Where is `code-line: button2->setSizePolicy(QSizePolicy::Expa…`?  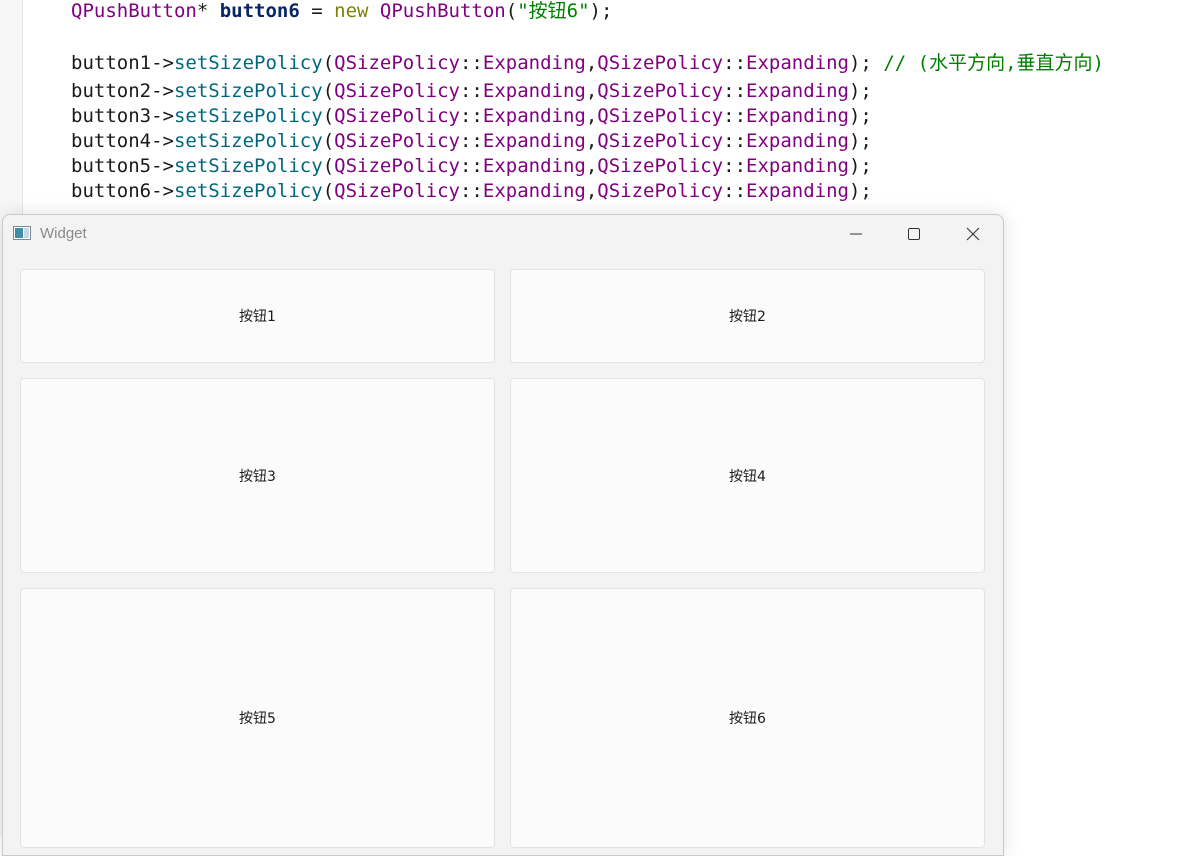
code-line: button2->setSizePolicy(QSizePolicy::Expa… is located at coordinates (471, 91).